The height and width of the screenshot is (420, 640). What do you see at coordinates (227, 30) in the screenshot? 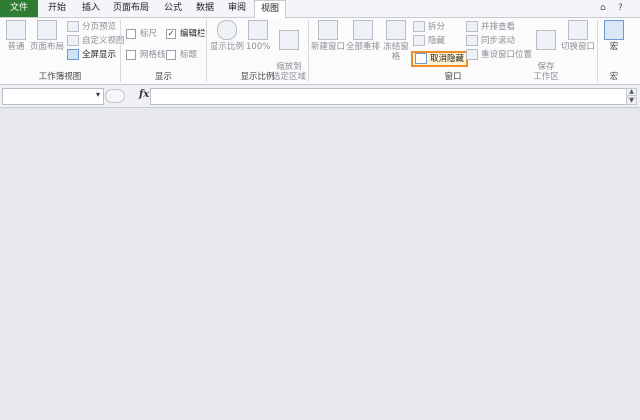
I see `magnifier-icon` at bounding box center [227, 30].